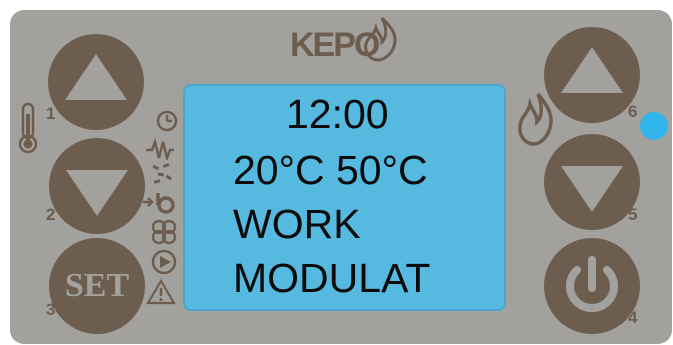 This screenshot has height=345, width=673. Describe the element at coordinates (159, 203) in the screenshot. I see `pump-icon` at that location.